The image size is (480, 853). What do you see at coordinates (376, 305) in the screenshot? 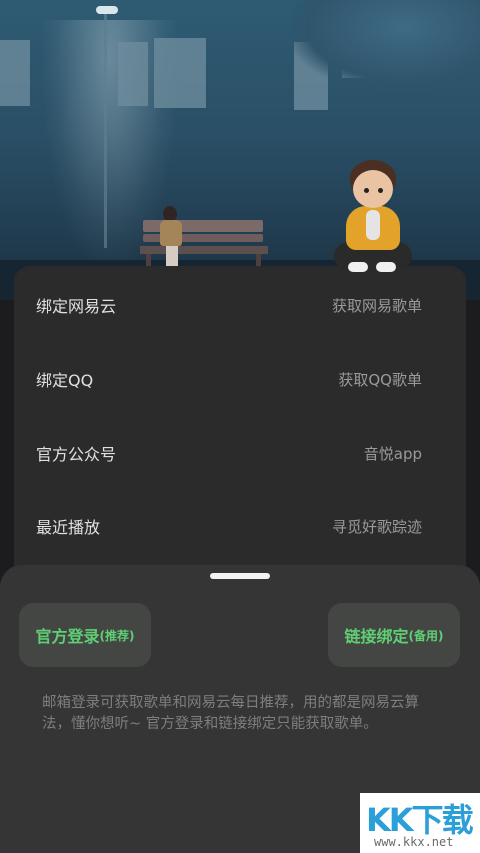
I see `list-item-value: 获取网易歌单` at bounding box center [376, 305].